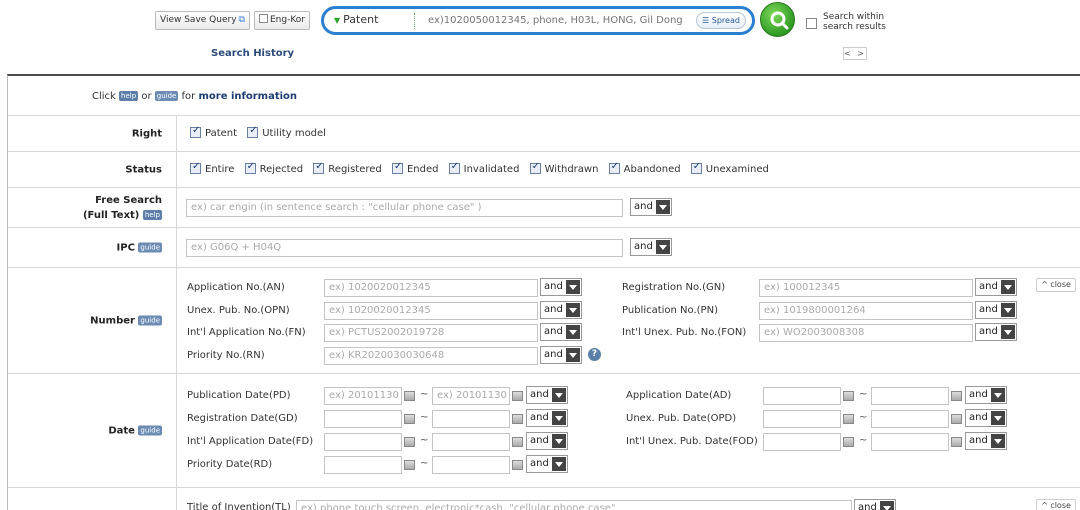  What do you see at coordinates (92, 320) in the screenshot?
I see `number-label-cell: Number guide` at bounding box center [92, 320].